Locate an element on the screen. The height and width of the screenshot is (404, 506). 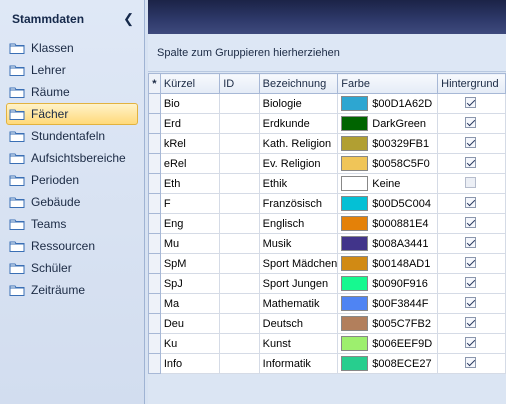
table-row: Bio Biologie $00D1A62D is located at coordinates (327, 103).